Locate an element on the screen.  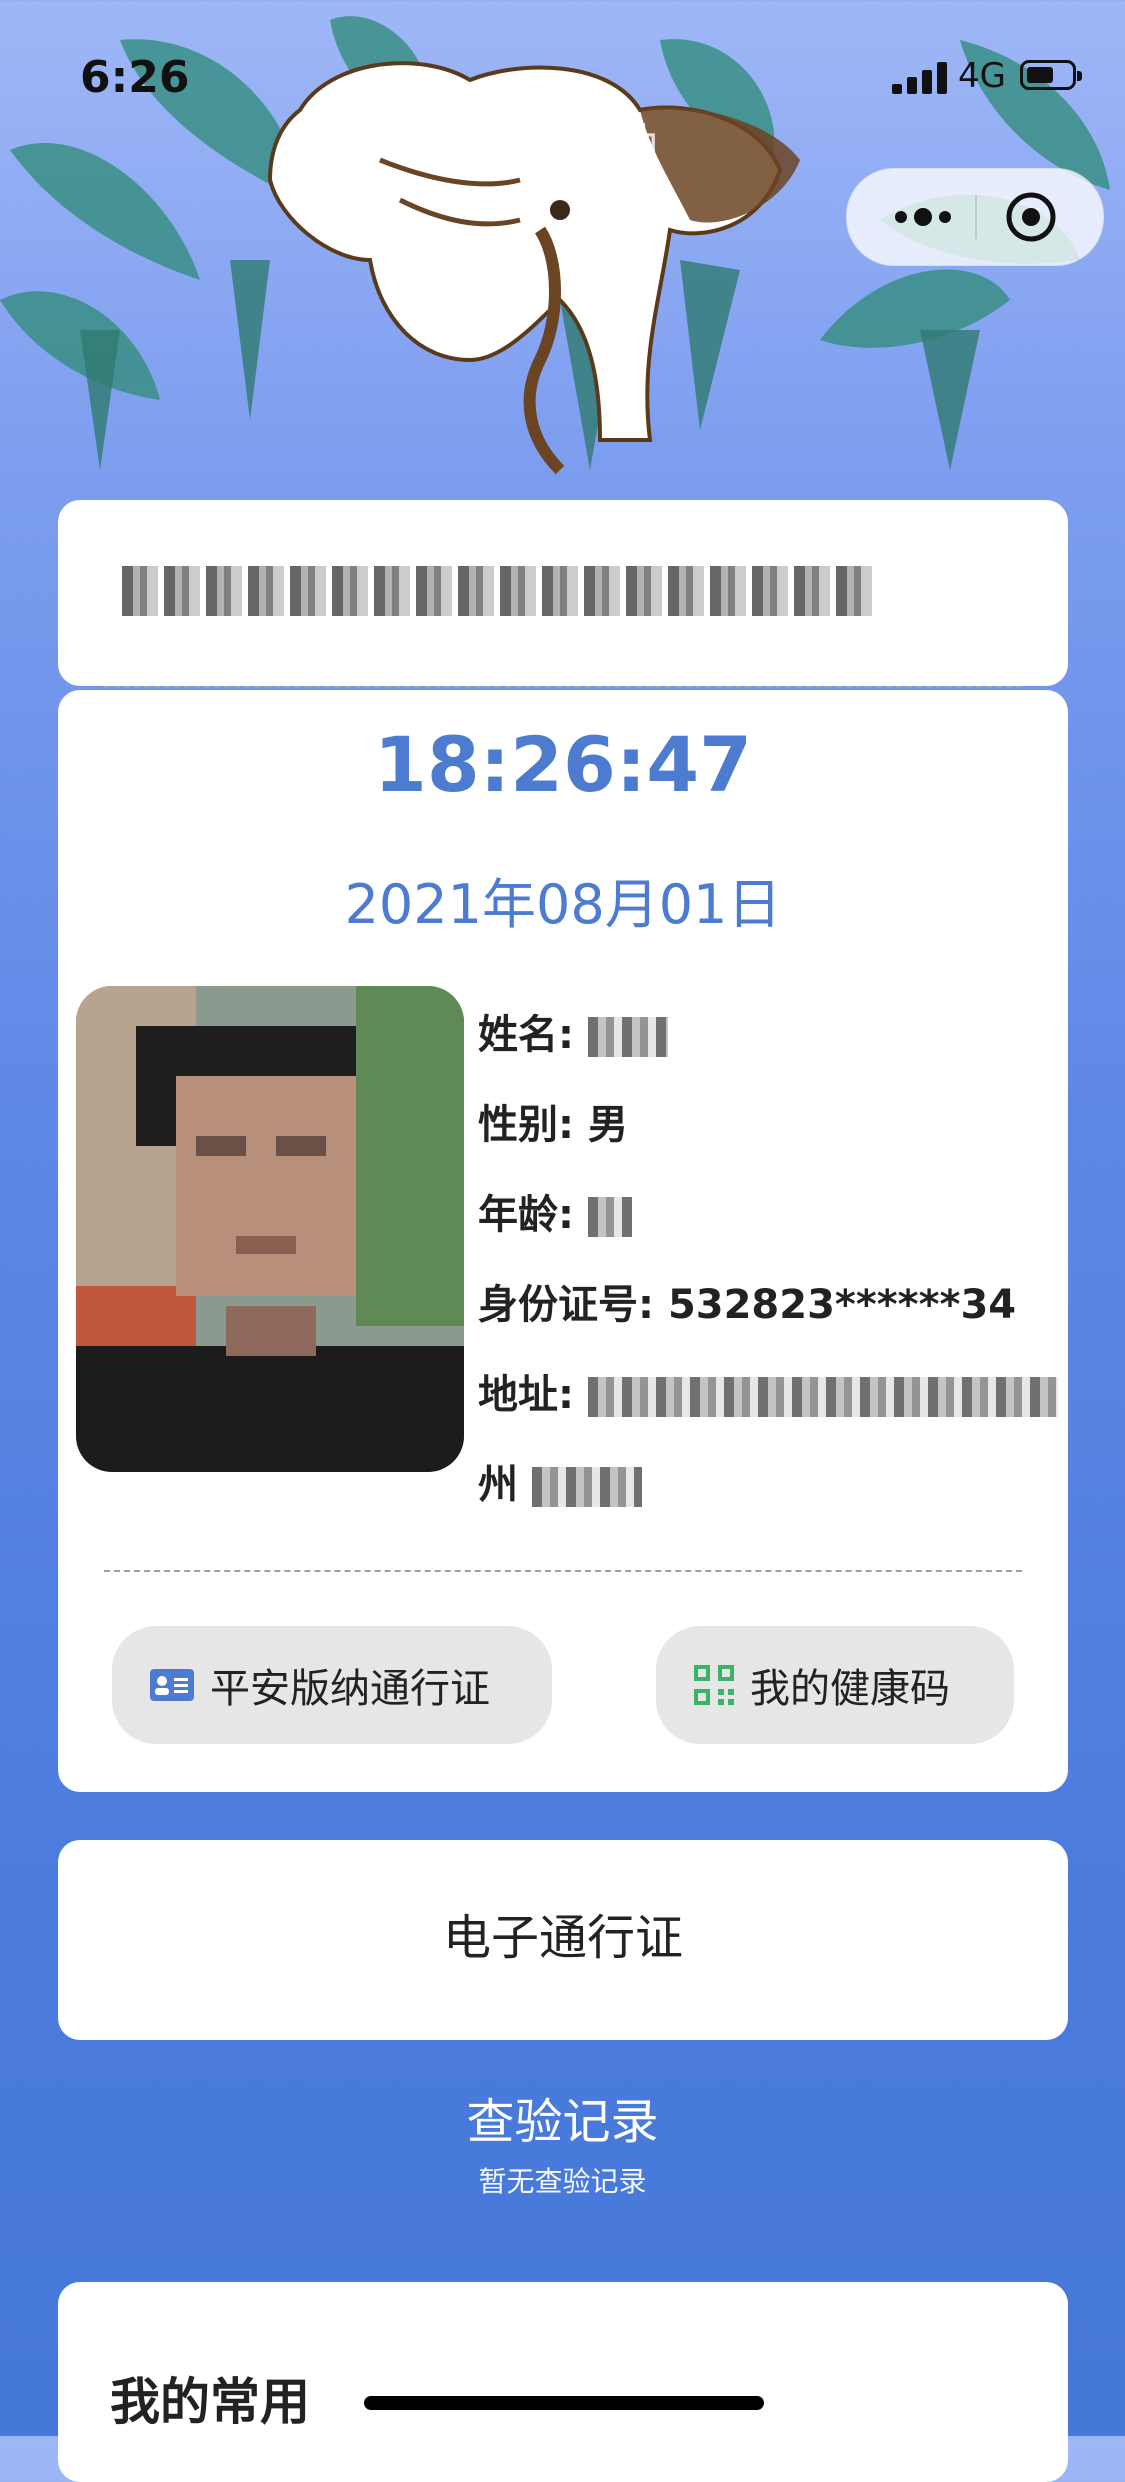
dashed-divider is located at coordinates (563, 687).